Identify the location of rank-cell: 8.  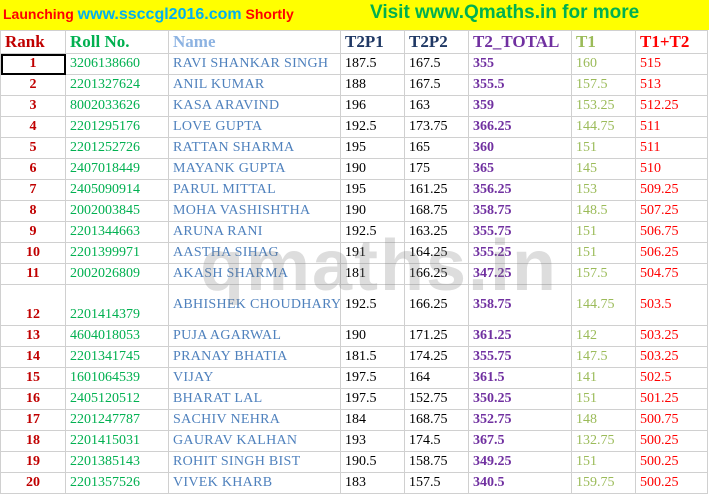
(33, 211).